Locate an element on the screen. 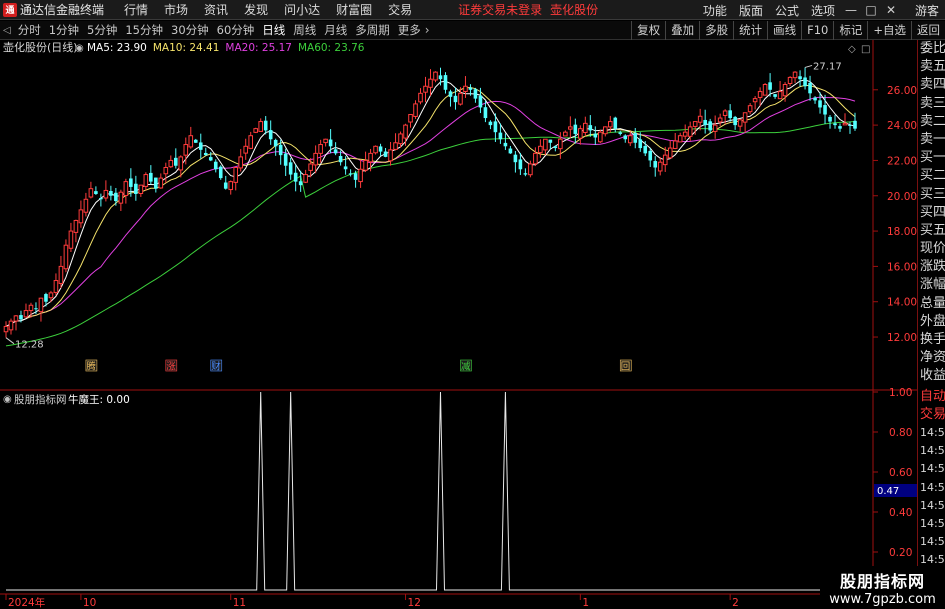 The width and height of the screenshot is (945, 609). period-tab-60min: 60分钟 is located at coordinates (236, 30).